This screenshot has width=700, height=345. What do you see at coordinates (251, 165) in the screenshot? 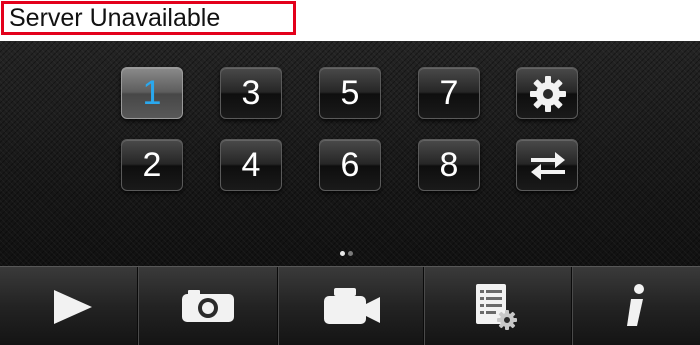
I see `channel-4-button: 4` at bounding box center [251, 165].